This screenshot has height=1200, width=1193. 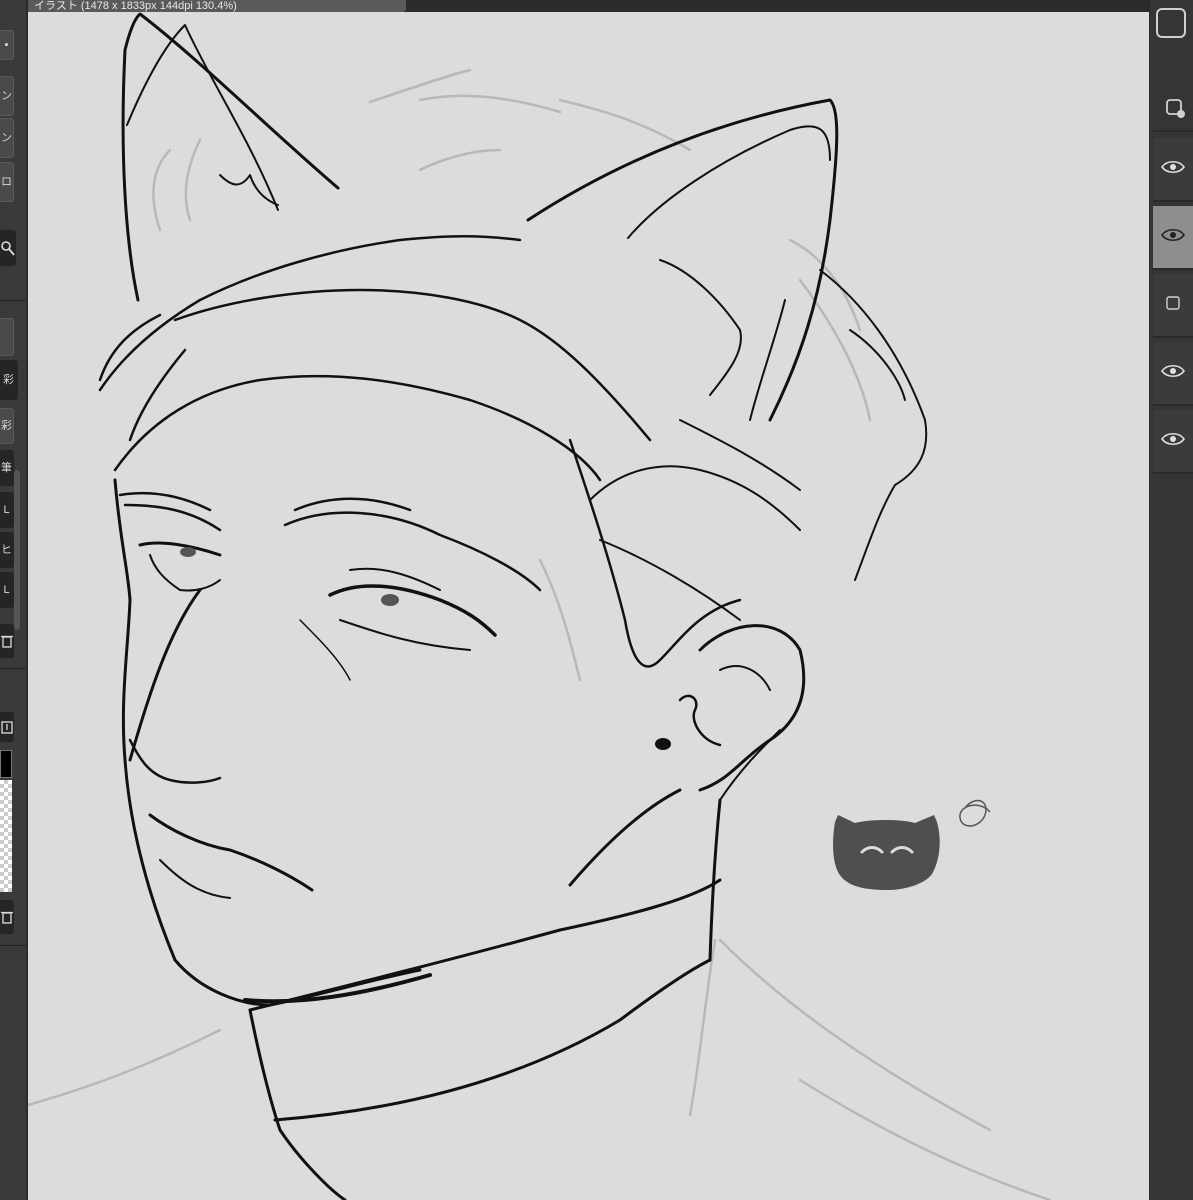 I want to click on layer-row-2-selected, so click(x=1173, y=238).